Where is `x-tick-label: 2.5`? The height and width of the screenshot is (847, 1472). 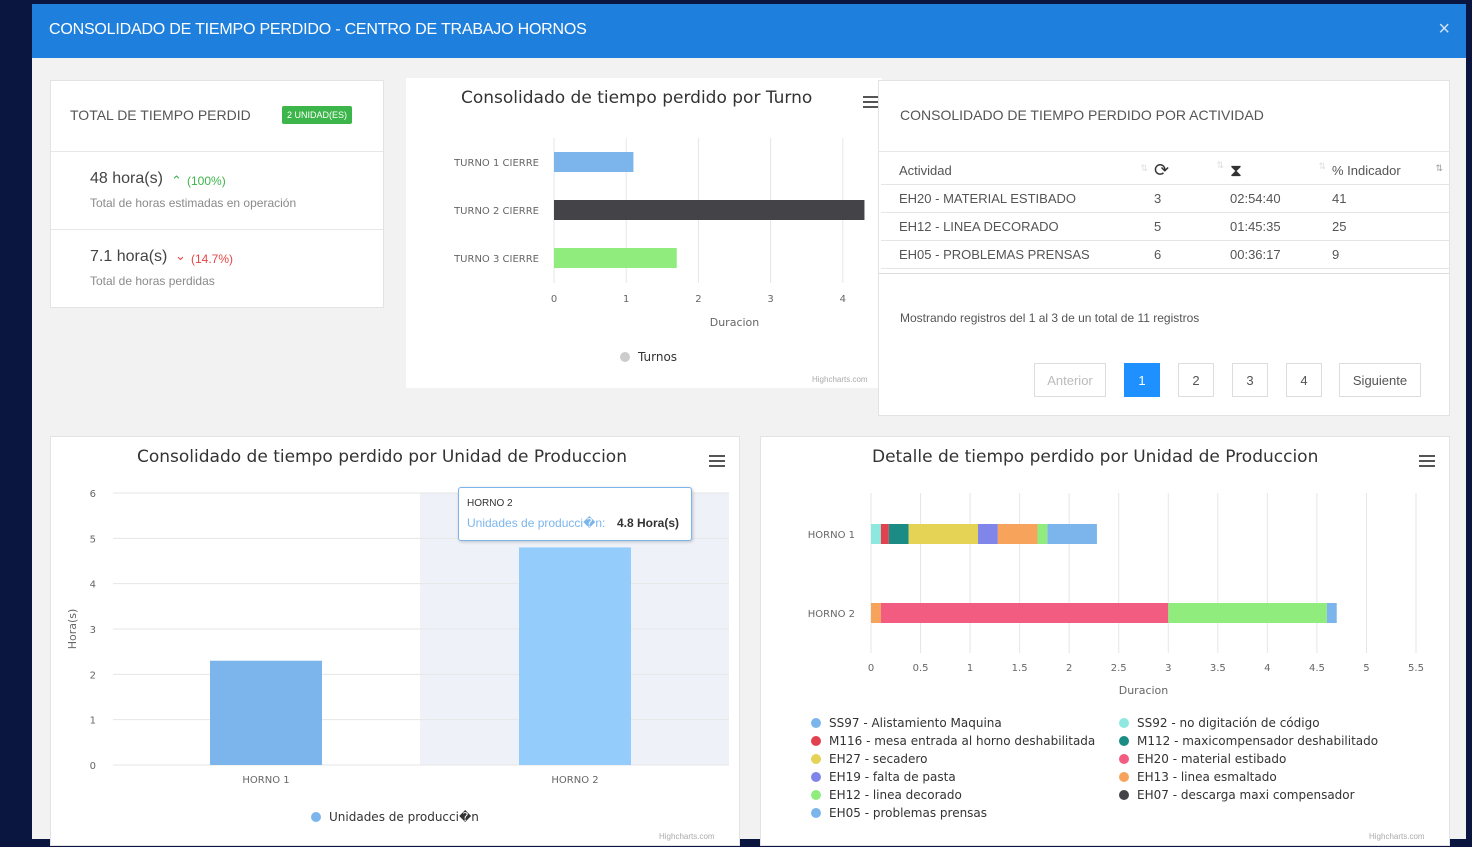 x-tick-label: 2.5 is located at coordinates (1119, 668).